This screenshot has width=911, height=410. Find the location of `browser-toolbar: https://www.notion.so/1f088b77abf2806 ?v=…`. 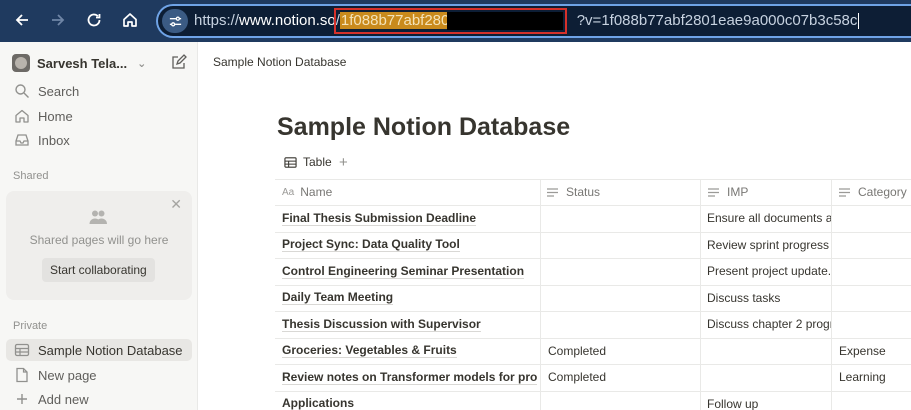

browser-toolbar: https://www.notion.so/1f088b77abf2806 ?v=… is located at coordinates (455, 21).